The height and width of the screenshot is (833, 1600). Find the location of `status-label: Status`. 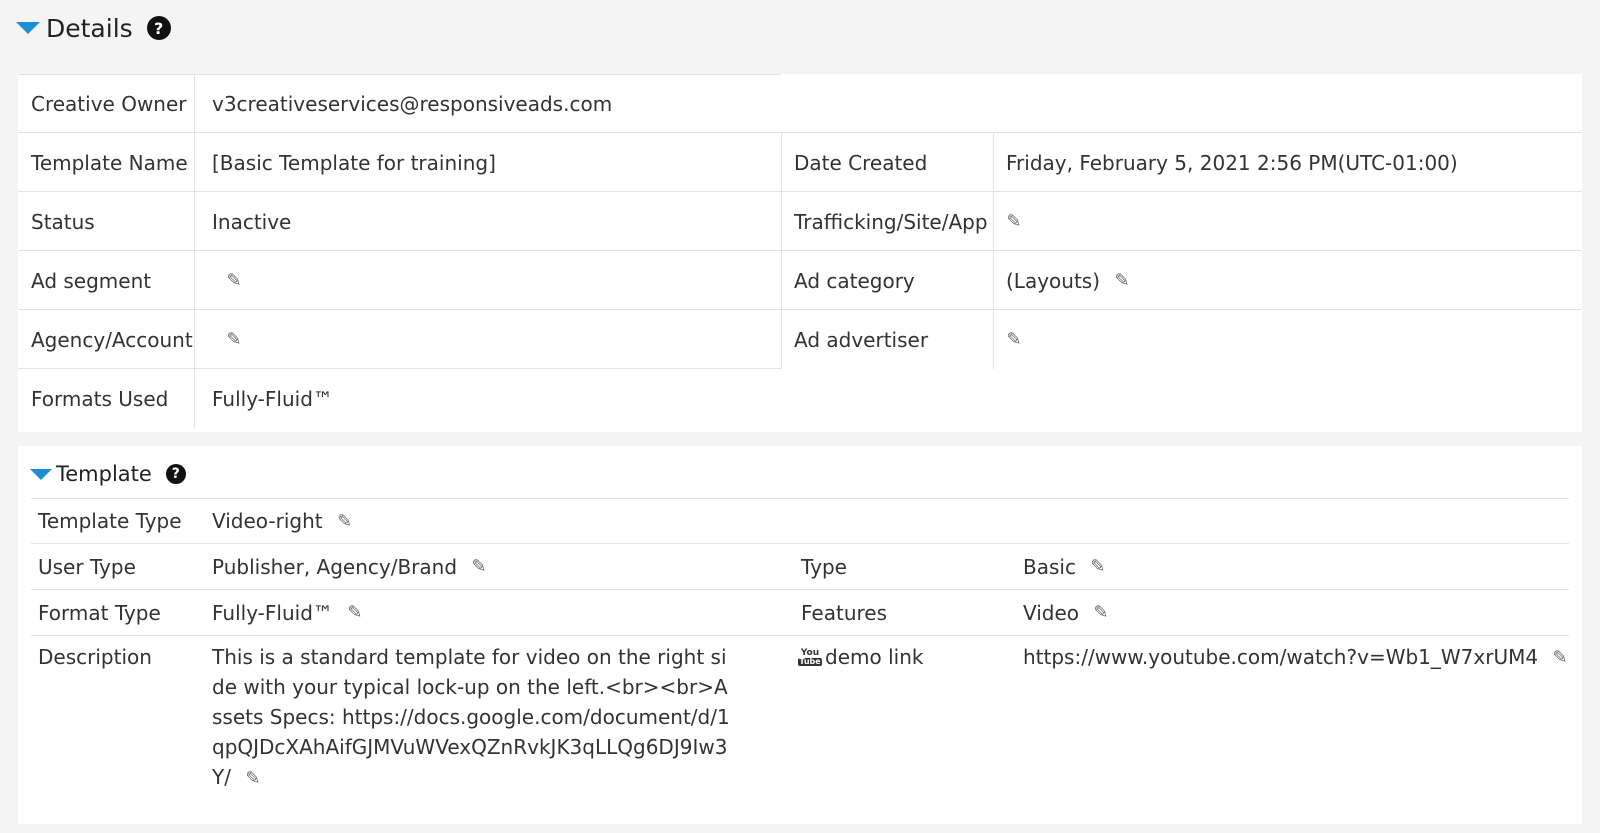

status-label: Status is located at coordinates (63, 221).